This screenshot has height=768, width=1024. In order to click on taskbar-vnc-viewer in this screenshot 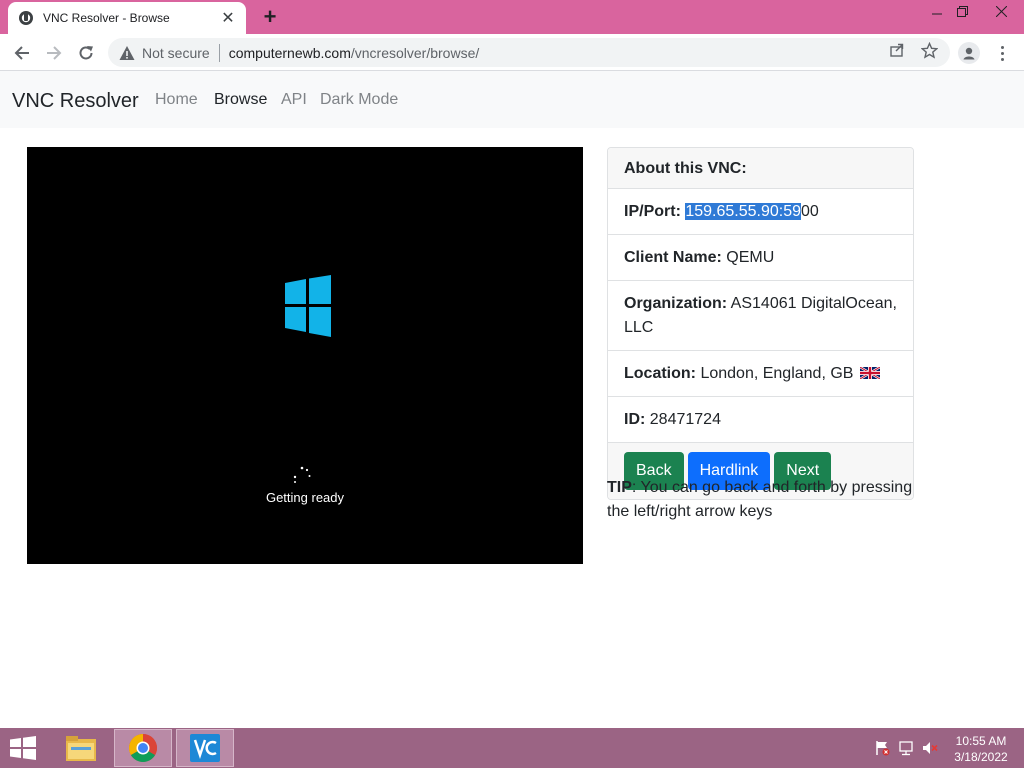, I will do `click(205, 748)`.